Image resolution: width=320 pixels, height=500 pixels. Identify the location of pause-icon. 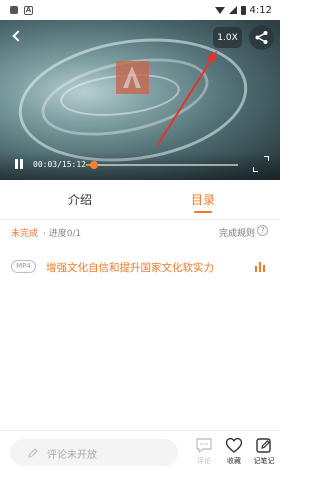
(16, 164).